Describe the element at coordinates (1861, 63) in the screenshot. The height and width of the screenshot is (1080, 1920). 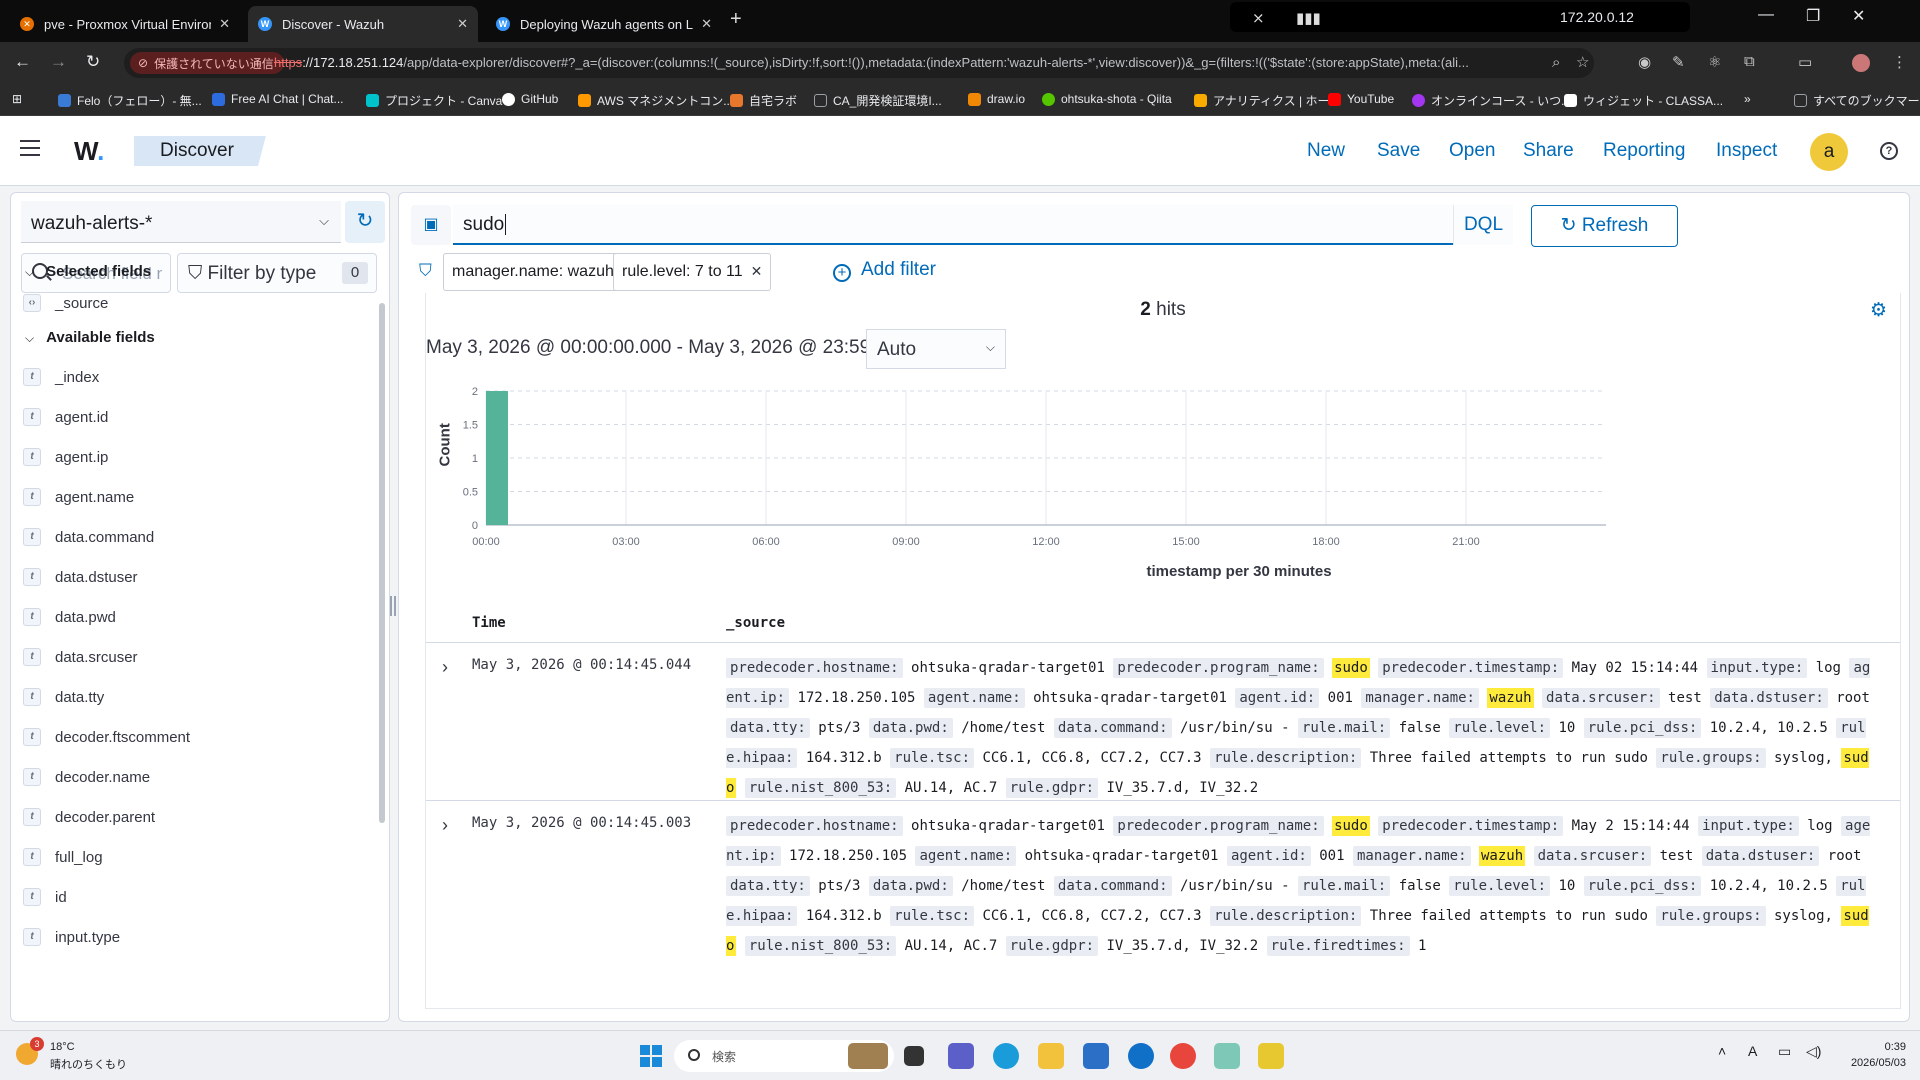
I see `profile-avatar-icon` at that location.